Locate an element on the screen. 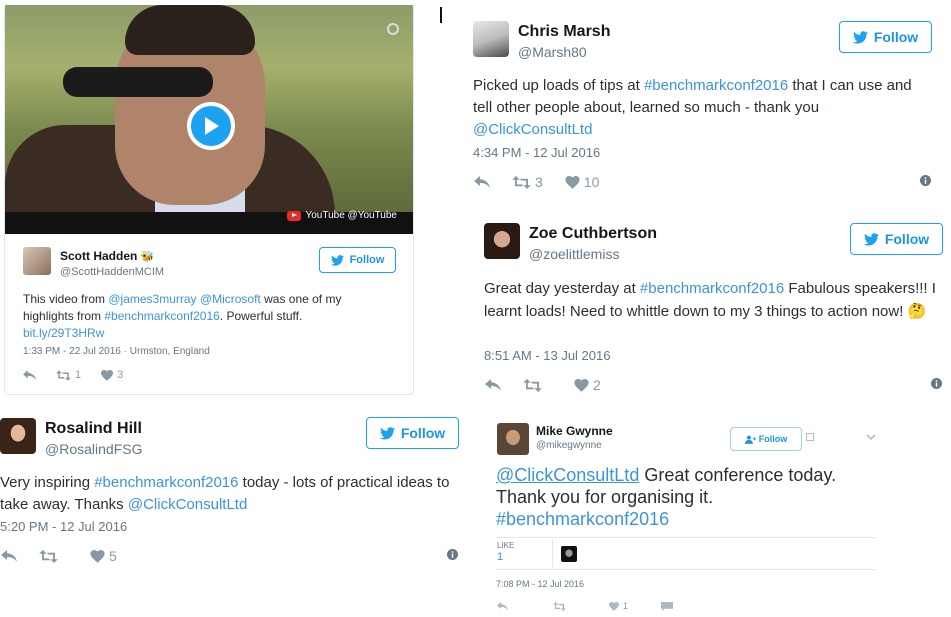 This screenshot has width=951, height=617. twitter-logo-icon is located at coordinates (810, 437).